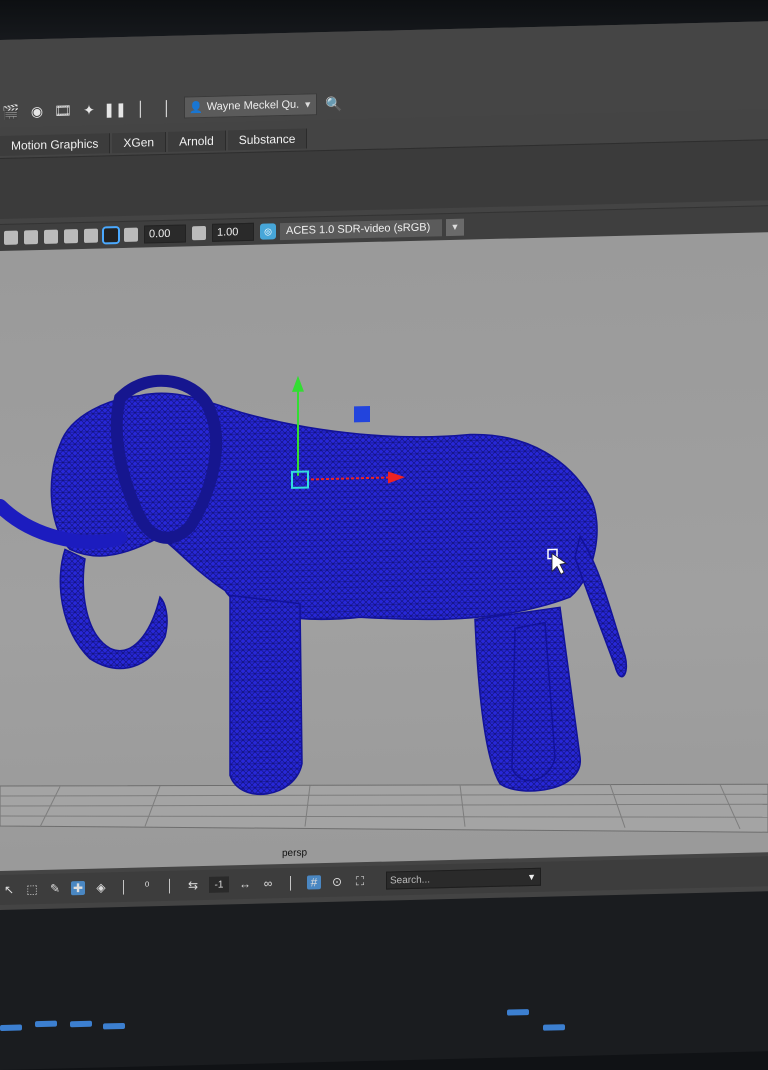 This screenshot has width=768, height=1070. I want to click on status-line: 🎬 ◉ 🎞 ✦ ❚❚ │ │ 👤 Wayne Meckel Qu. ▼ 🔍, so click(384, 74).